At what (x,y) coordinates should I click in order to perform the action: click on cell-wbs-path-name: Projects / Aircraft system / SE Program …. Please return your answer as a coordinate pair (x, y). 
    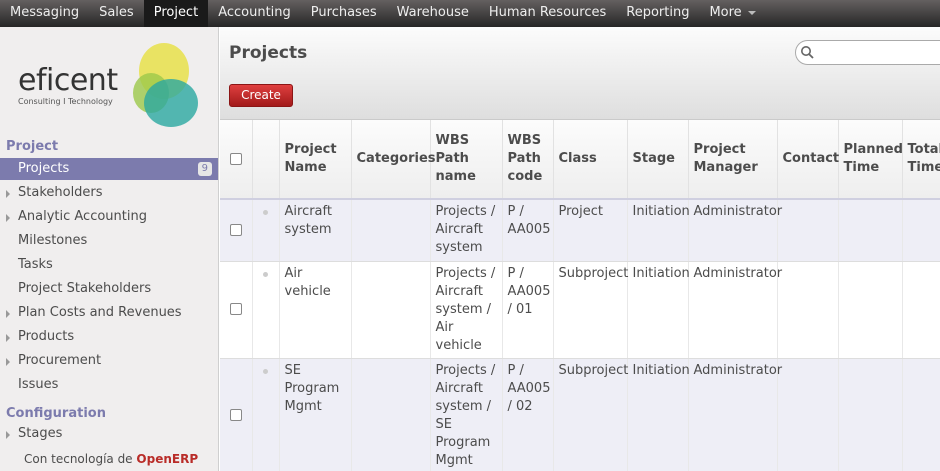
    Looking at the image, I should click on (466, 414).